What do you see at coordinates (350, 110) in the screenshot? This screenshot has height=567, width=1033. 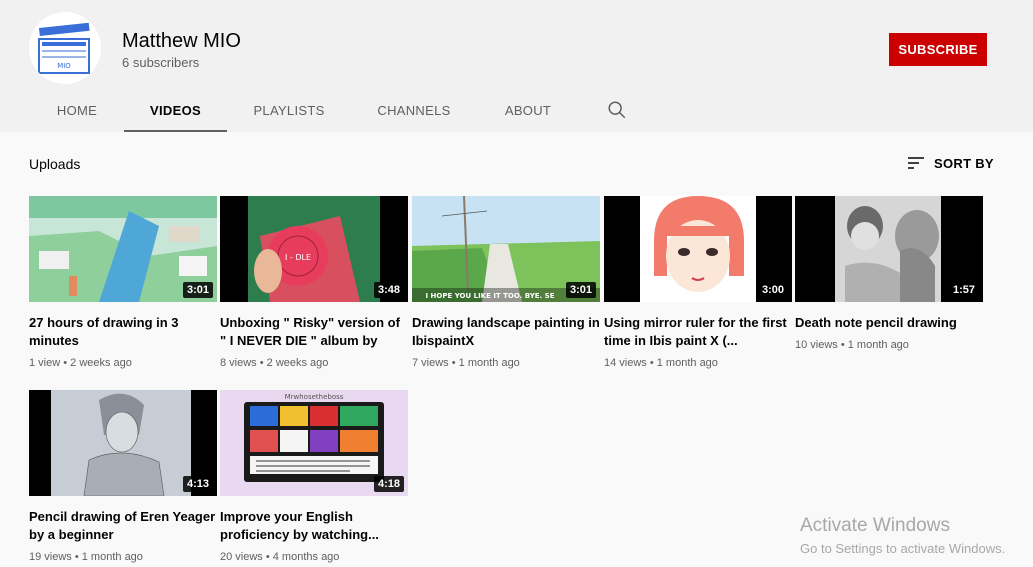 I see `channel-tabs: HOME VIDEOS PLAYLISTS CHANNELS ABOUT` at bounding box center [350, 110].